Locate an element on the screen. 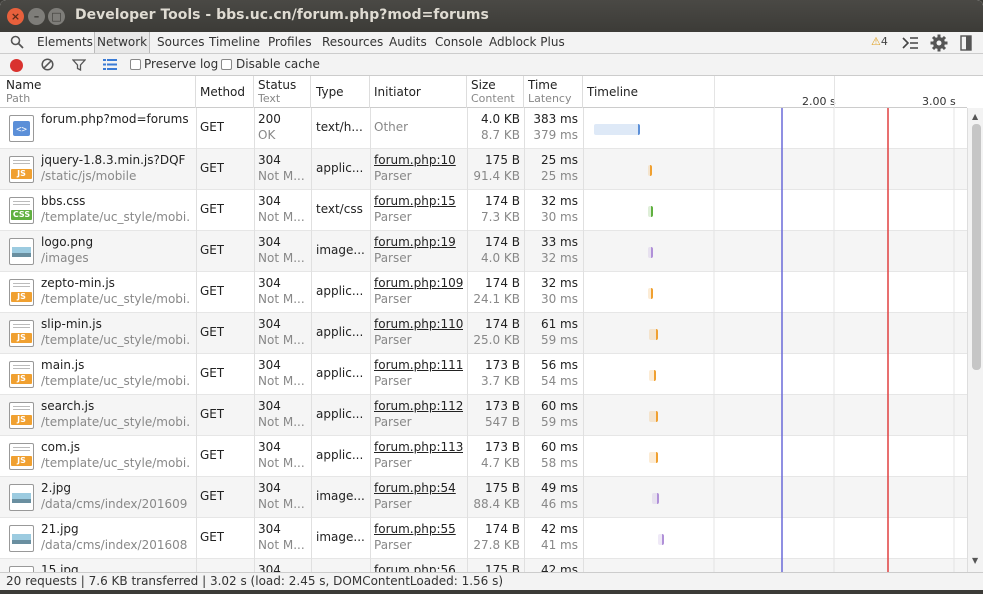  request-initiator: forum.php:10 is located at coordinates (415, 160).